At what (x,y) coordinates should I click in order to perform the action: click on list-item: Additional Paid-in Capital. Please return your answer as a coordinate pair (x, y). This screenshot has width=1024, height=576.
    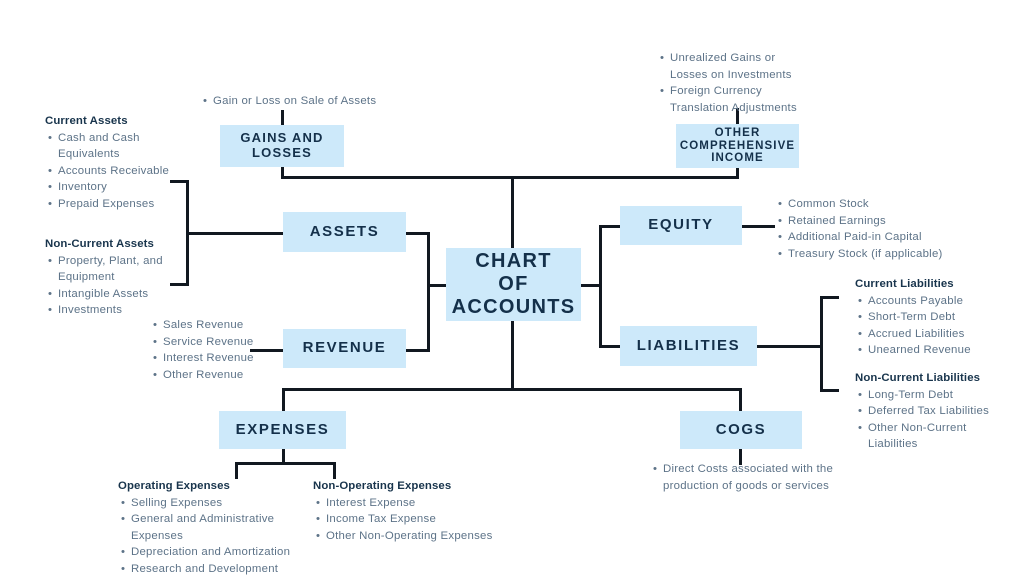
    Looking at the image, I should click on (876, 237).